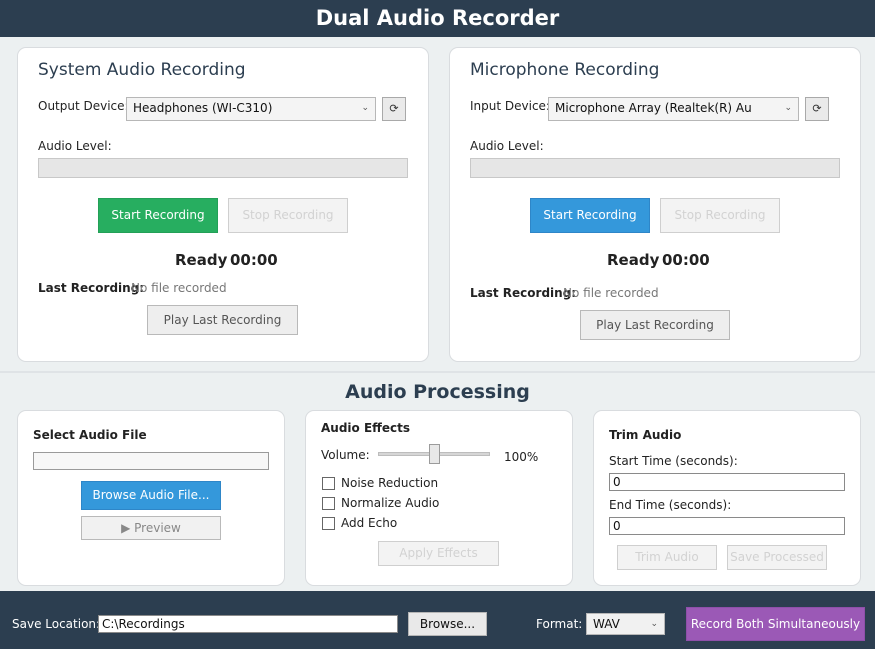 The image size is (875, 649). Describe the element at coordinates (438, 553) in the screenshot. I see `apply-effects-button: Apply Effects` at that location.